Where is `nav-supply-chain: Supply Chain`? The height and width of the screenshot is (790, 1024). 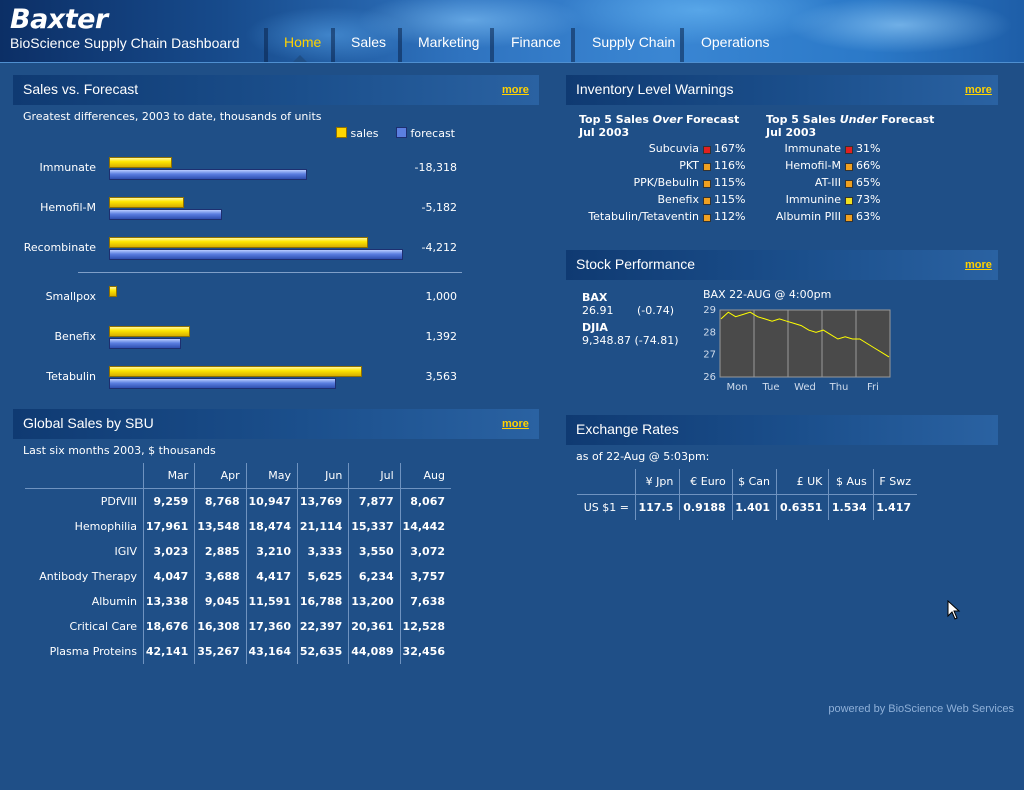
nav-supply-chain: Supply Chain is located at coordinates (633, 42).